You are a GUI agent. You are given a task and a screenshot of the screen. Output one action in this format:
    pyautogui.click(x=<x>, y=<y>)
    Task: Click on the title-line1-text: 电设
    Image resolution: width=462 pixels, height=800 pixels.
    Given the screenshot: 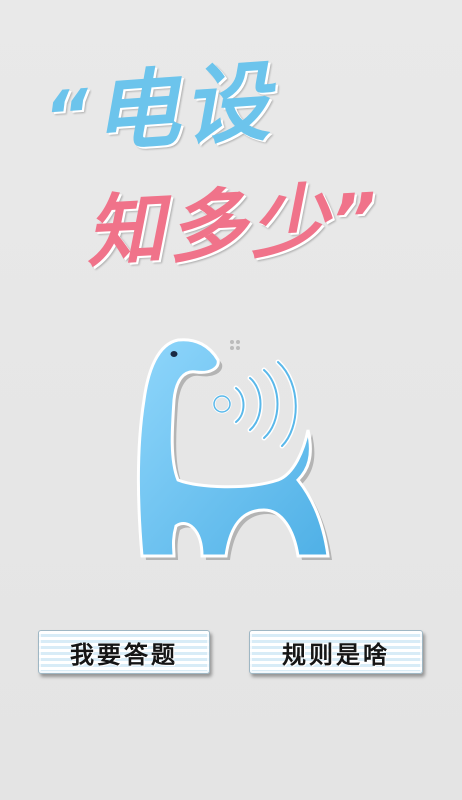 What is the action you would take?
    pyautogui.click(x=183, y=108)
    